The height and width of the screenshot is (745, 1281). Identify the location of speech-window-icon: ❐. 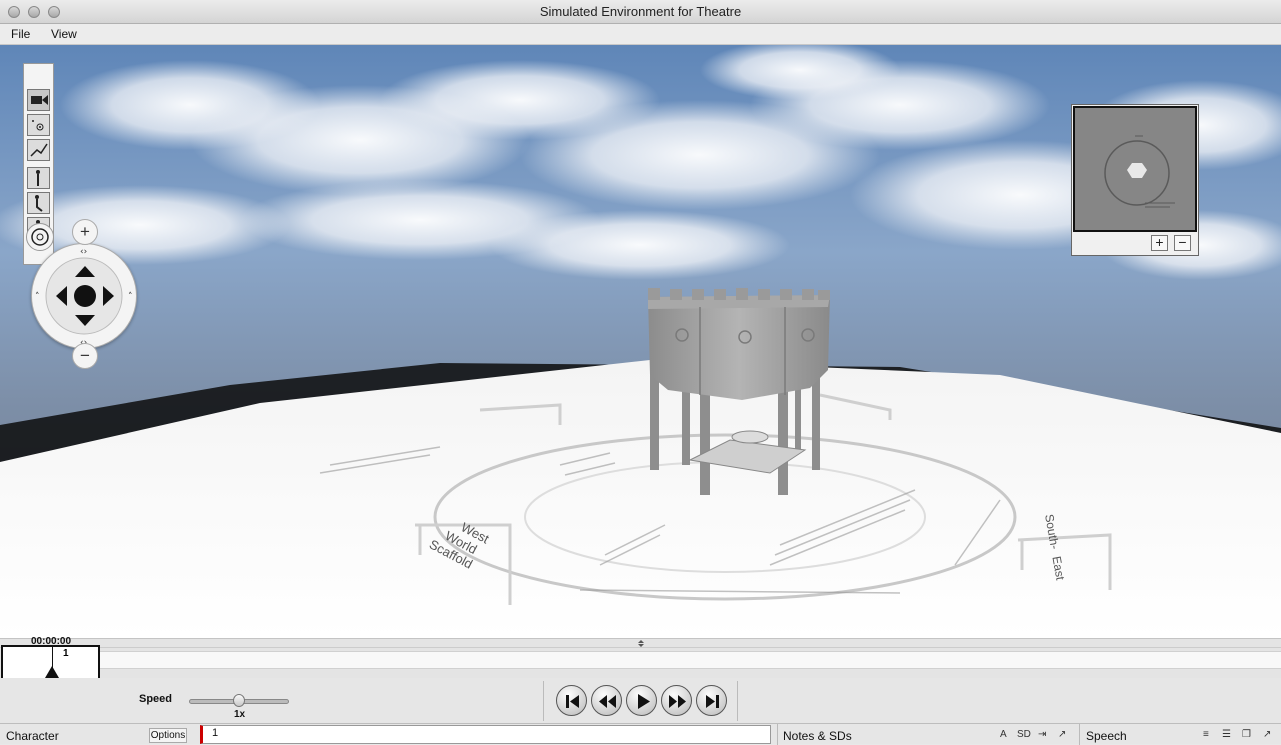
(1246, 734).